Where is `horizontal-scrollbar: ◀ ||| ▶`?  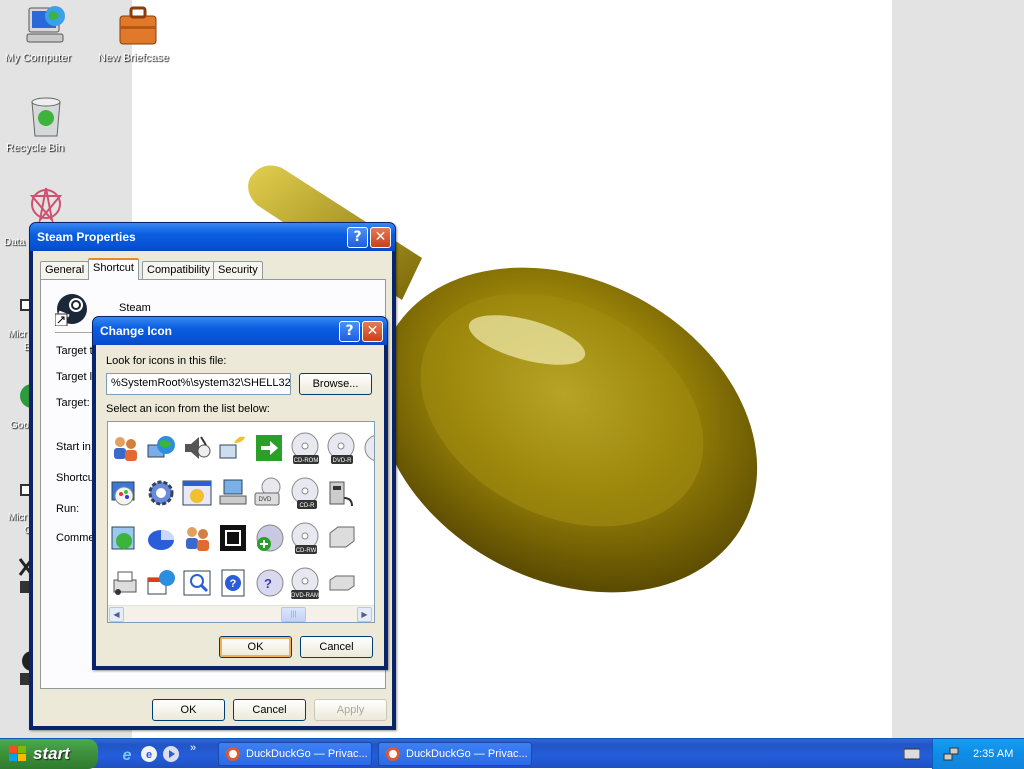 horizontal-scrollbar: ◀ ||| ▶ is located at coordinates (241, 613).